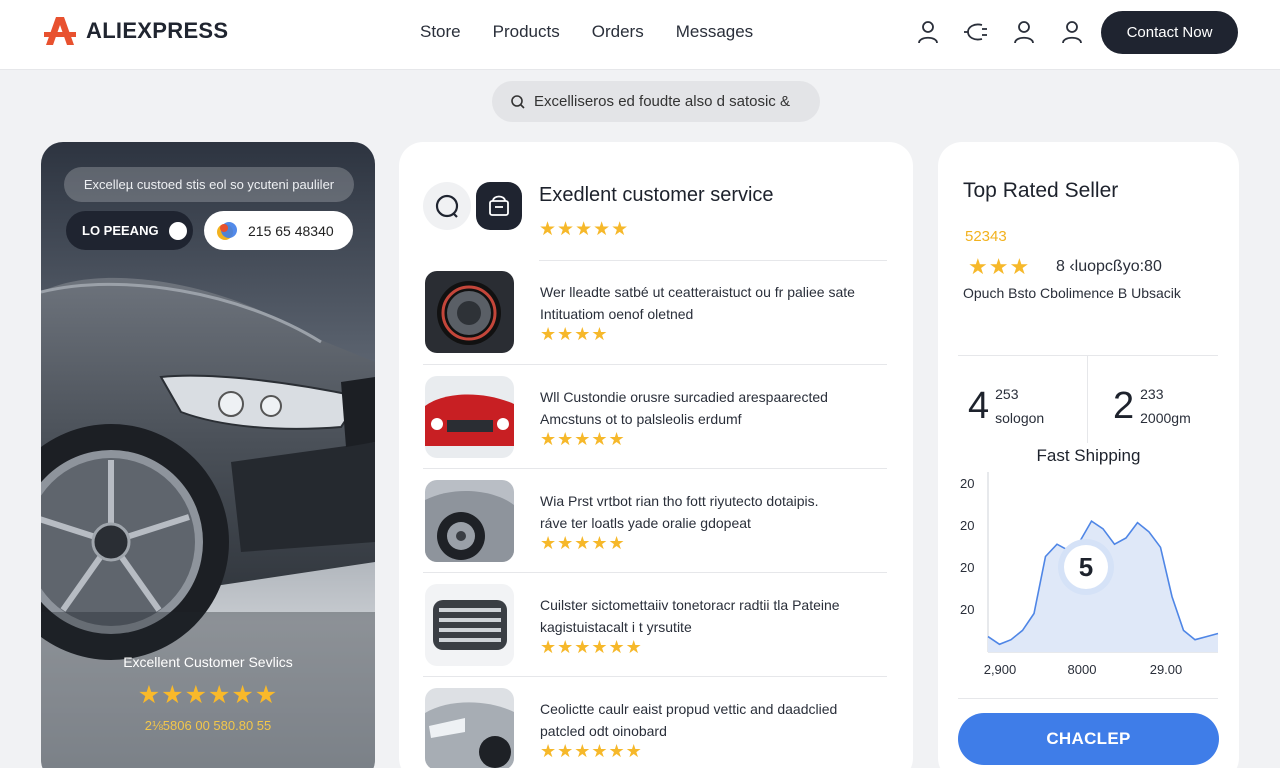 This screenshot has width=1280, height=768. I want to click on review-text-line2: ráve ter loatls yade oralie gdopeat, so click(645, 523).